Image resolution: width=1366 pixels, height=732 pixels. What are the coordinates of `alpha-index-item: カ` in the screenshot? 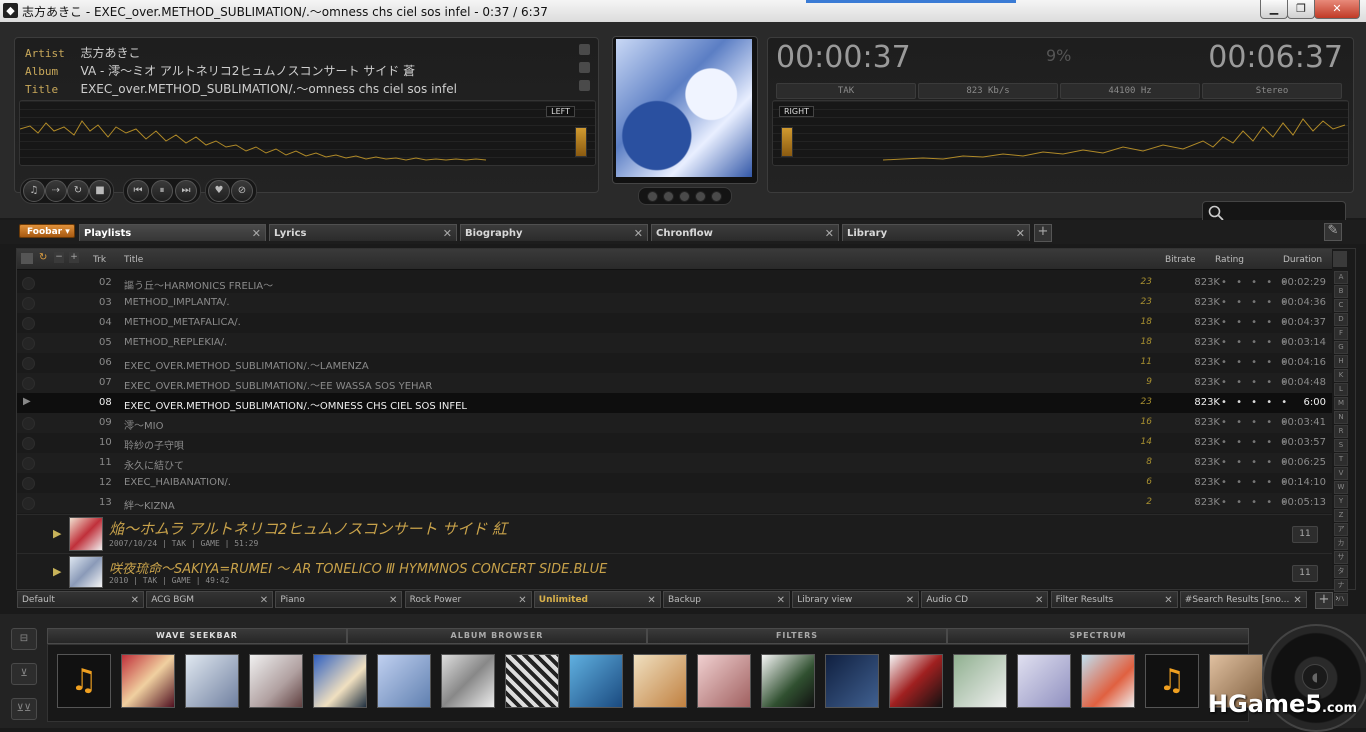 It's located at (1341, 543).